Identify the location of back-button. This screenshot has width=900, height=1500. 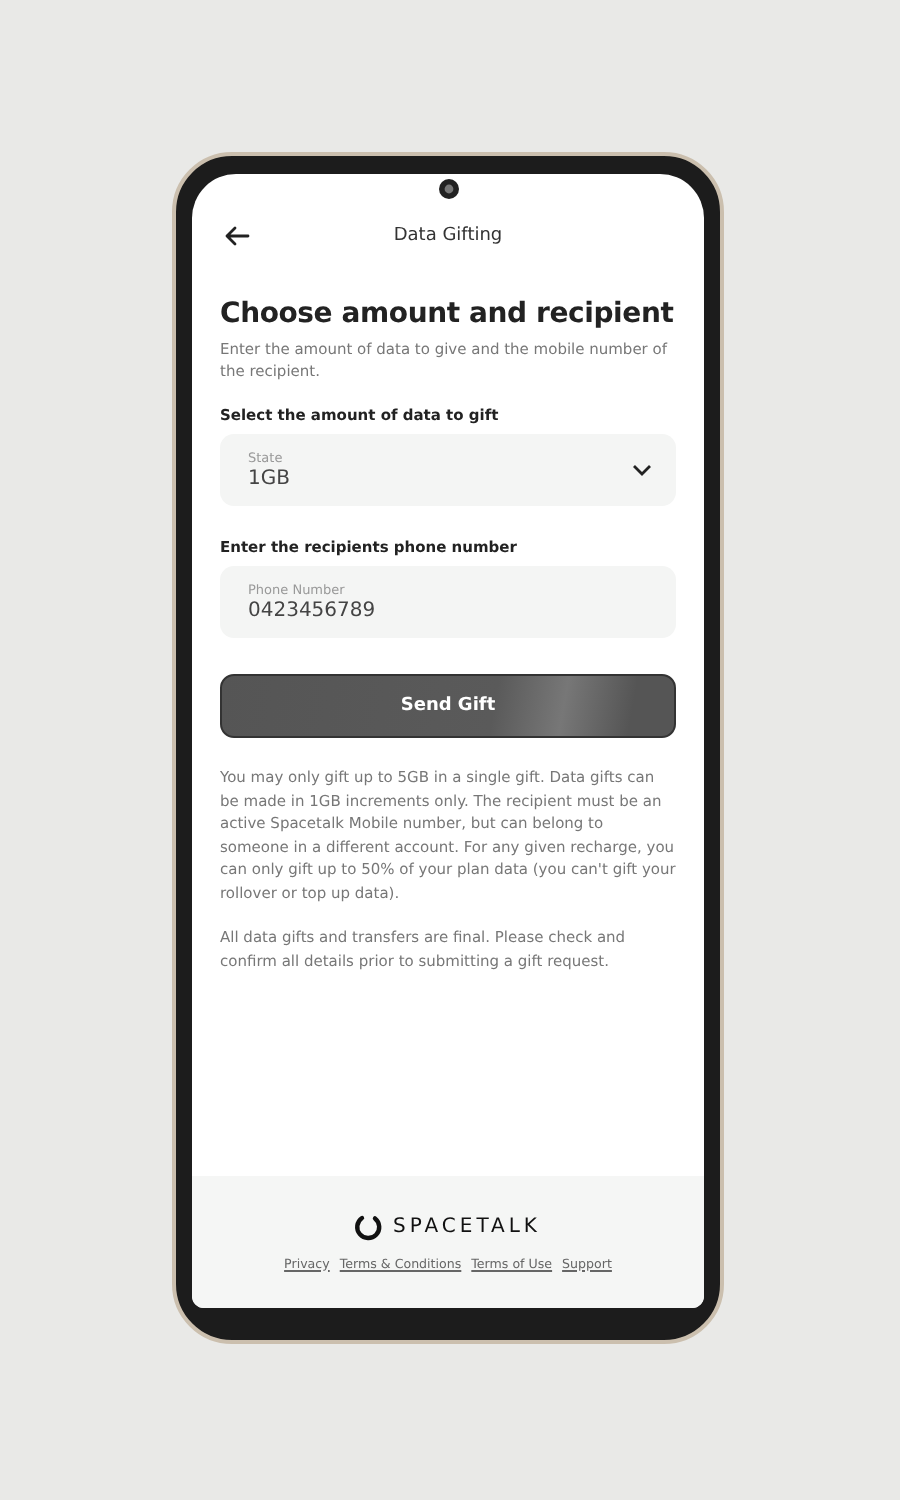
(237, 236).